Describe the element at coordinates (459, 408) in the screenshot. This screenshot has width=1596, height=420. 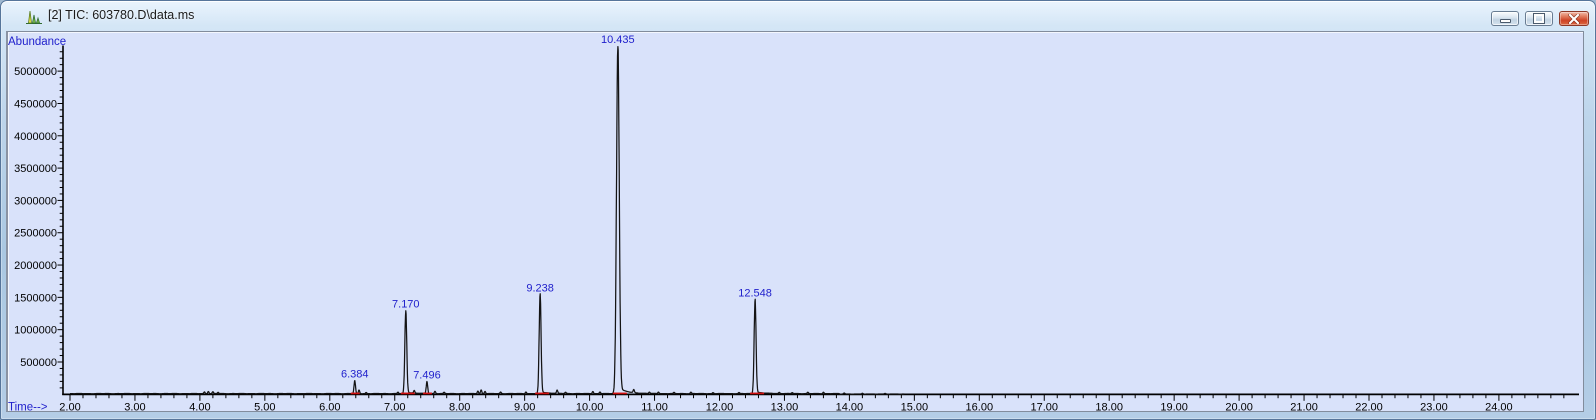
I see `svg-text: 8.00` at that location.